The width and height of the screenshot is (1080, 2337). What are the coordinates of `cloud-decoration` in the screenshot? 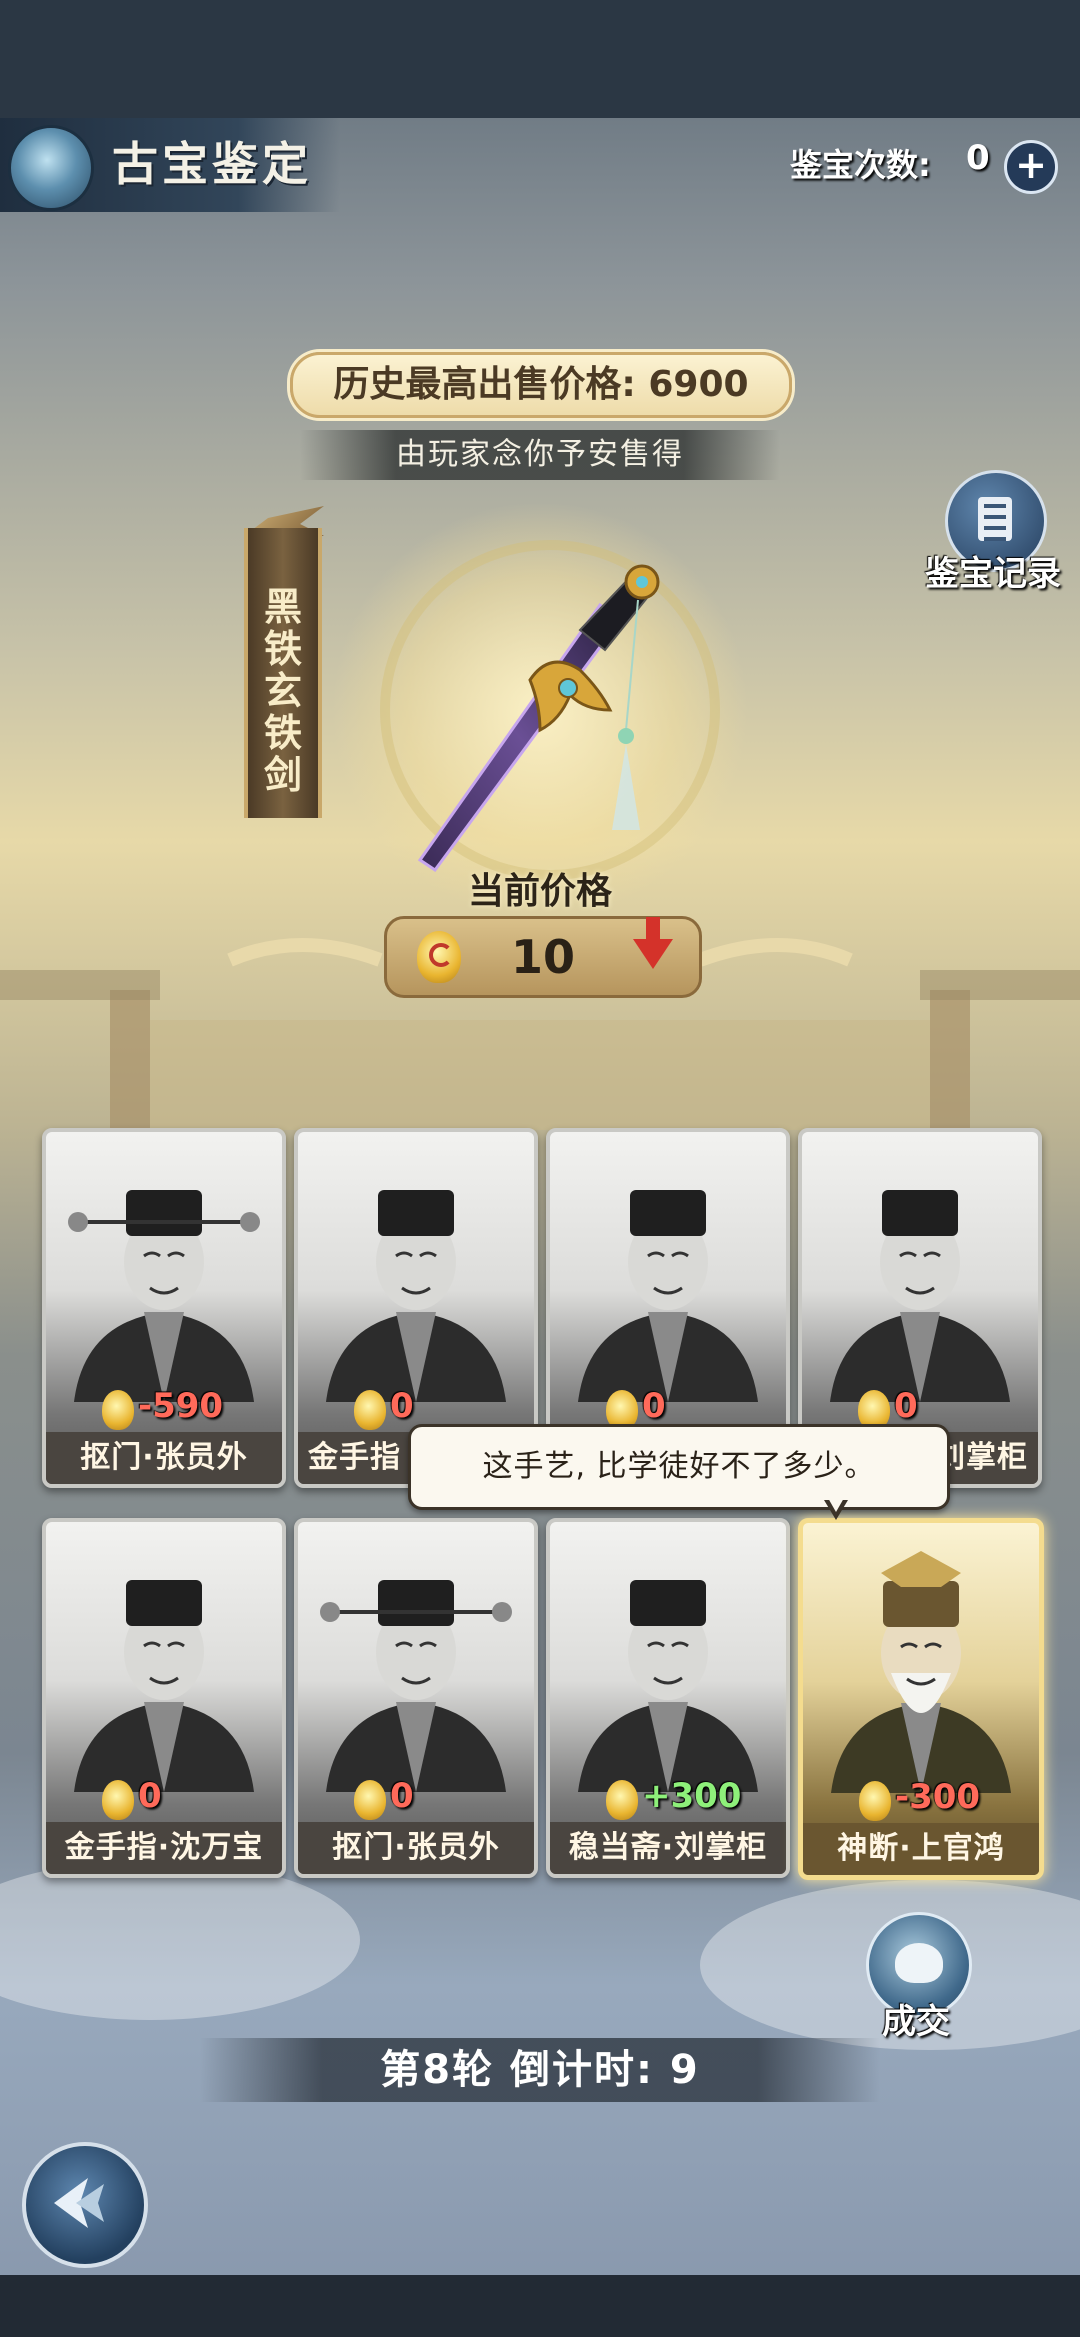 It's located at (180, 1940).